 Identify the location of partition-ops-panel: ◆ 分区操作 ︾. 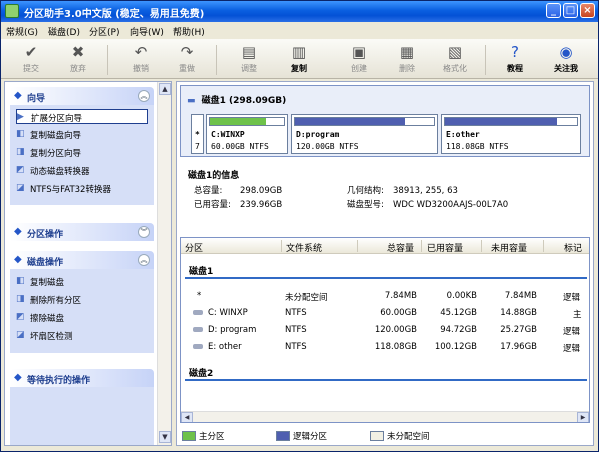
(82, 232).